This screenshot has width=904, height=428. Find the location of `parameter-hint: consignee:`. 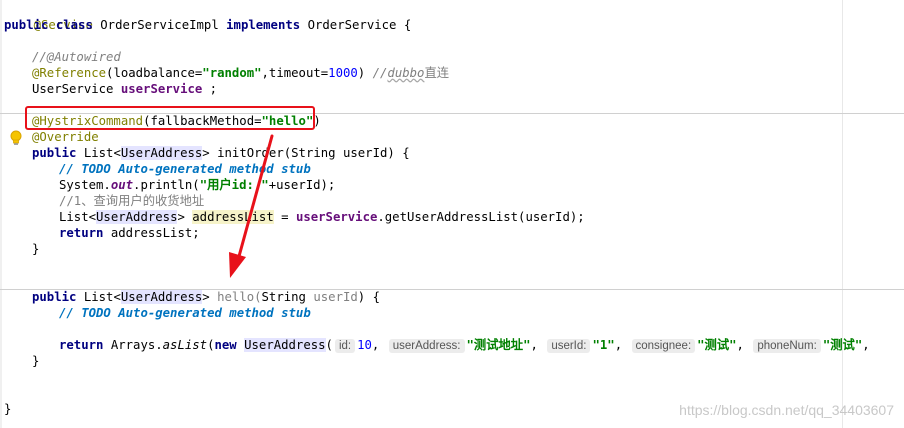

parameter-hint: consignee: is located at coordinates (663, 346).